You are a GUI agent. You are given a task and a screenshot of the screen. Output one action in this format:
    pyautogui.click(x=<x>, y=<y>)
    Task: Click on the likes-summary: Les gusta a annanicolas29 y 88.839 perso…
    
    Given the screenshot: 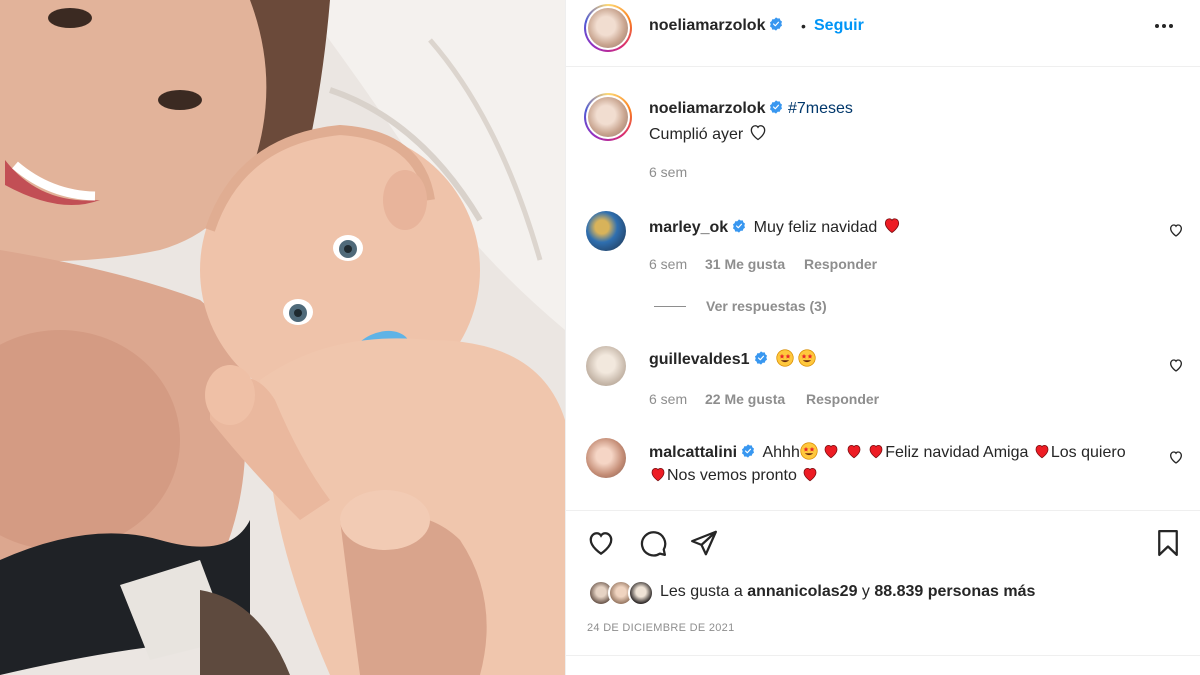 What is the action you would take?
    pyautogui.click(x=847, y=592)
    